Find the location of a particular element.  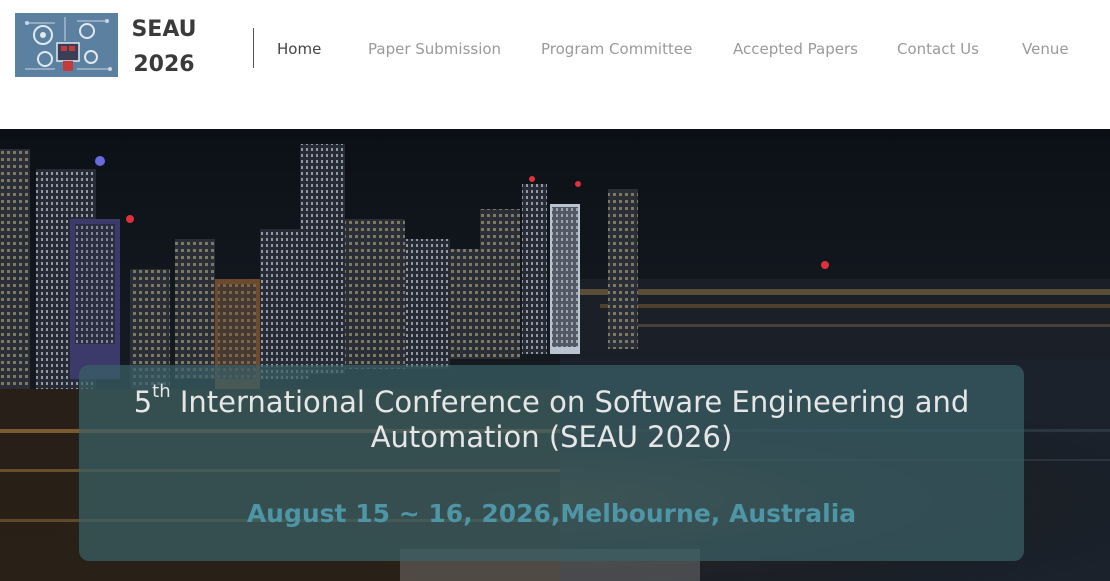

nav-item-venue: Venue is located at coordinates (1045, 49).